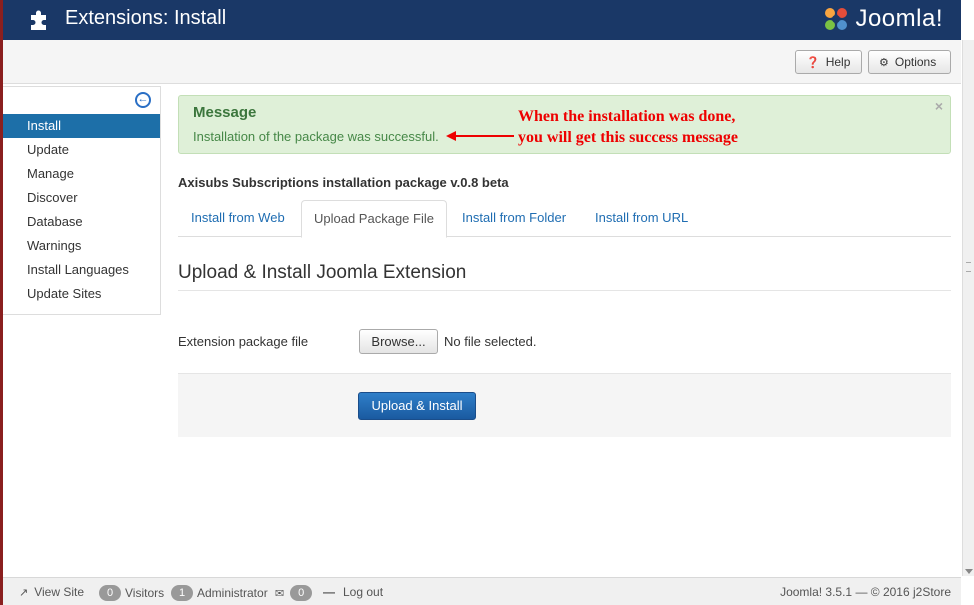  What do you see at coordinates (143, 100) in the screenshot?
I see `sidebar-collapse-icon: ←` at bounding box center [143, 100].